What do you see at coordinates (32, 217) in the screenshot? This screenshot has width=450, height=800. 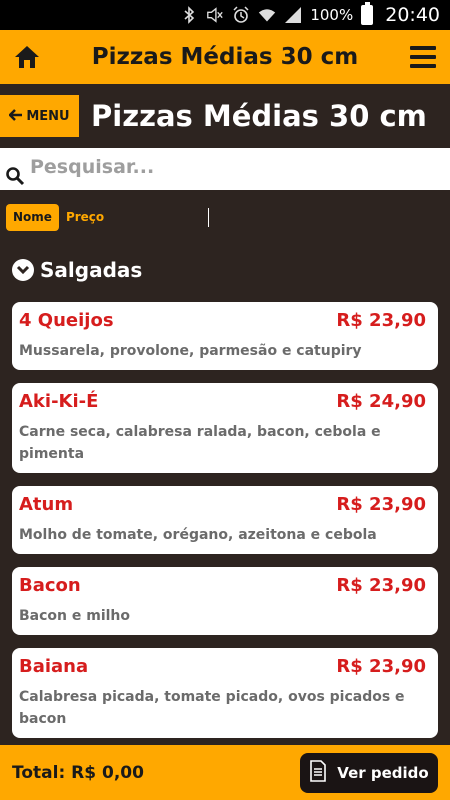 I see `sort-by-name-button: Nome` at bounding box center [32, 217].